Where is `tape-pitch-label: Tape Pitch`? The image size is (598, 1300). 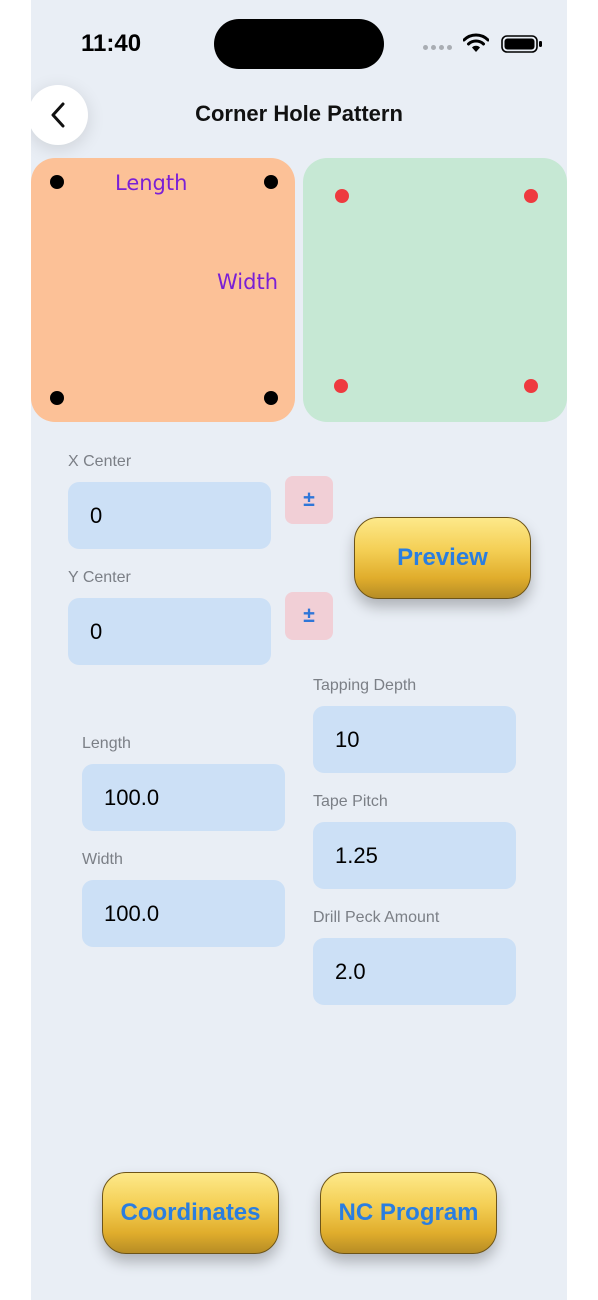 tape-pitch-label: Tape Pitch is located at coordinates (350, 801).